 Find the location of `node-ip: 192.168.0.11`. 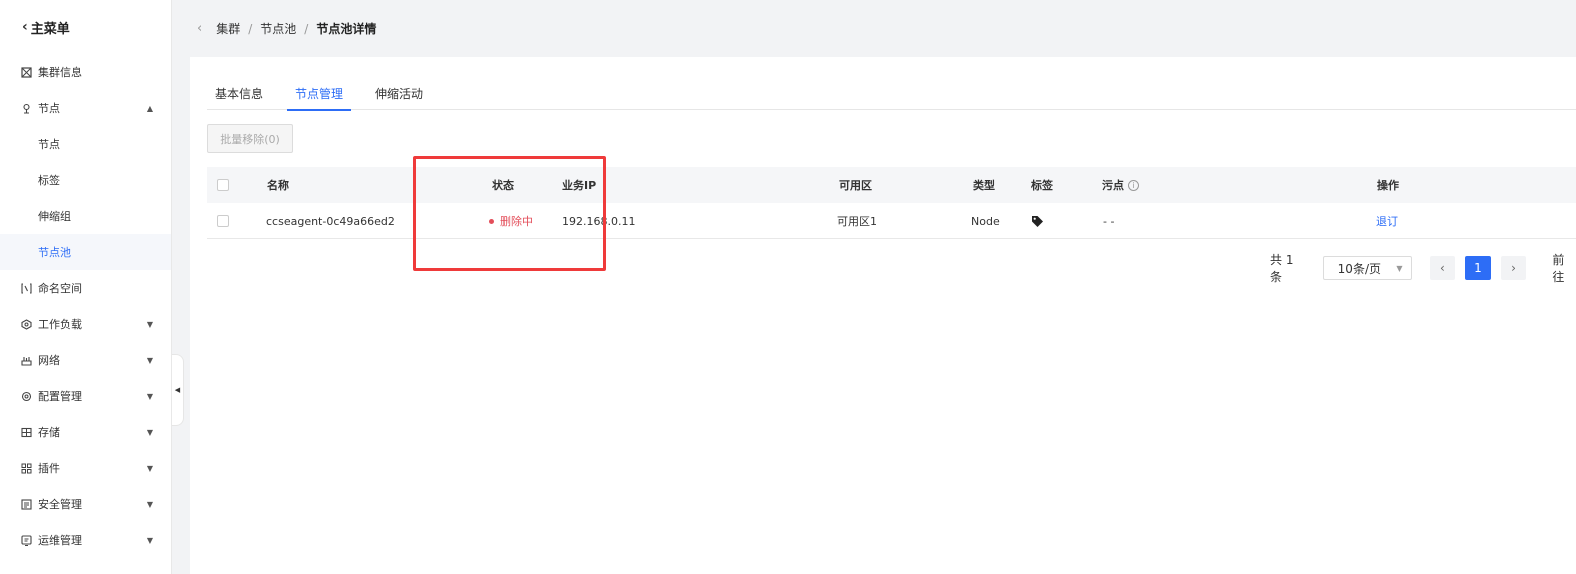

node-ip: 192.168.0.11 is located at coordinates (599, 221).